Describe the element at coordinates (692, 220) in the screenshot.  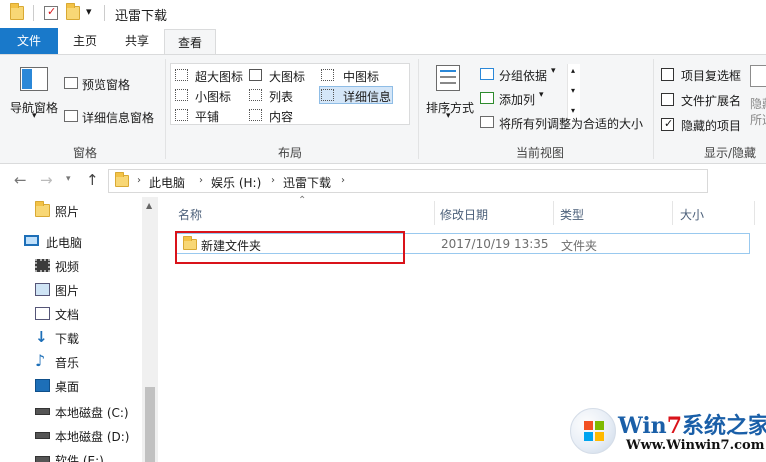
I see `column-header-size: 大小` at that location.